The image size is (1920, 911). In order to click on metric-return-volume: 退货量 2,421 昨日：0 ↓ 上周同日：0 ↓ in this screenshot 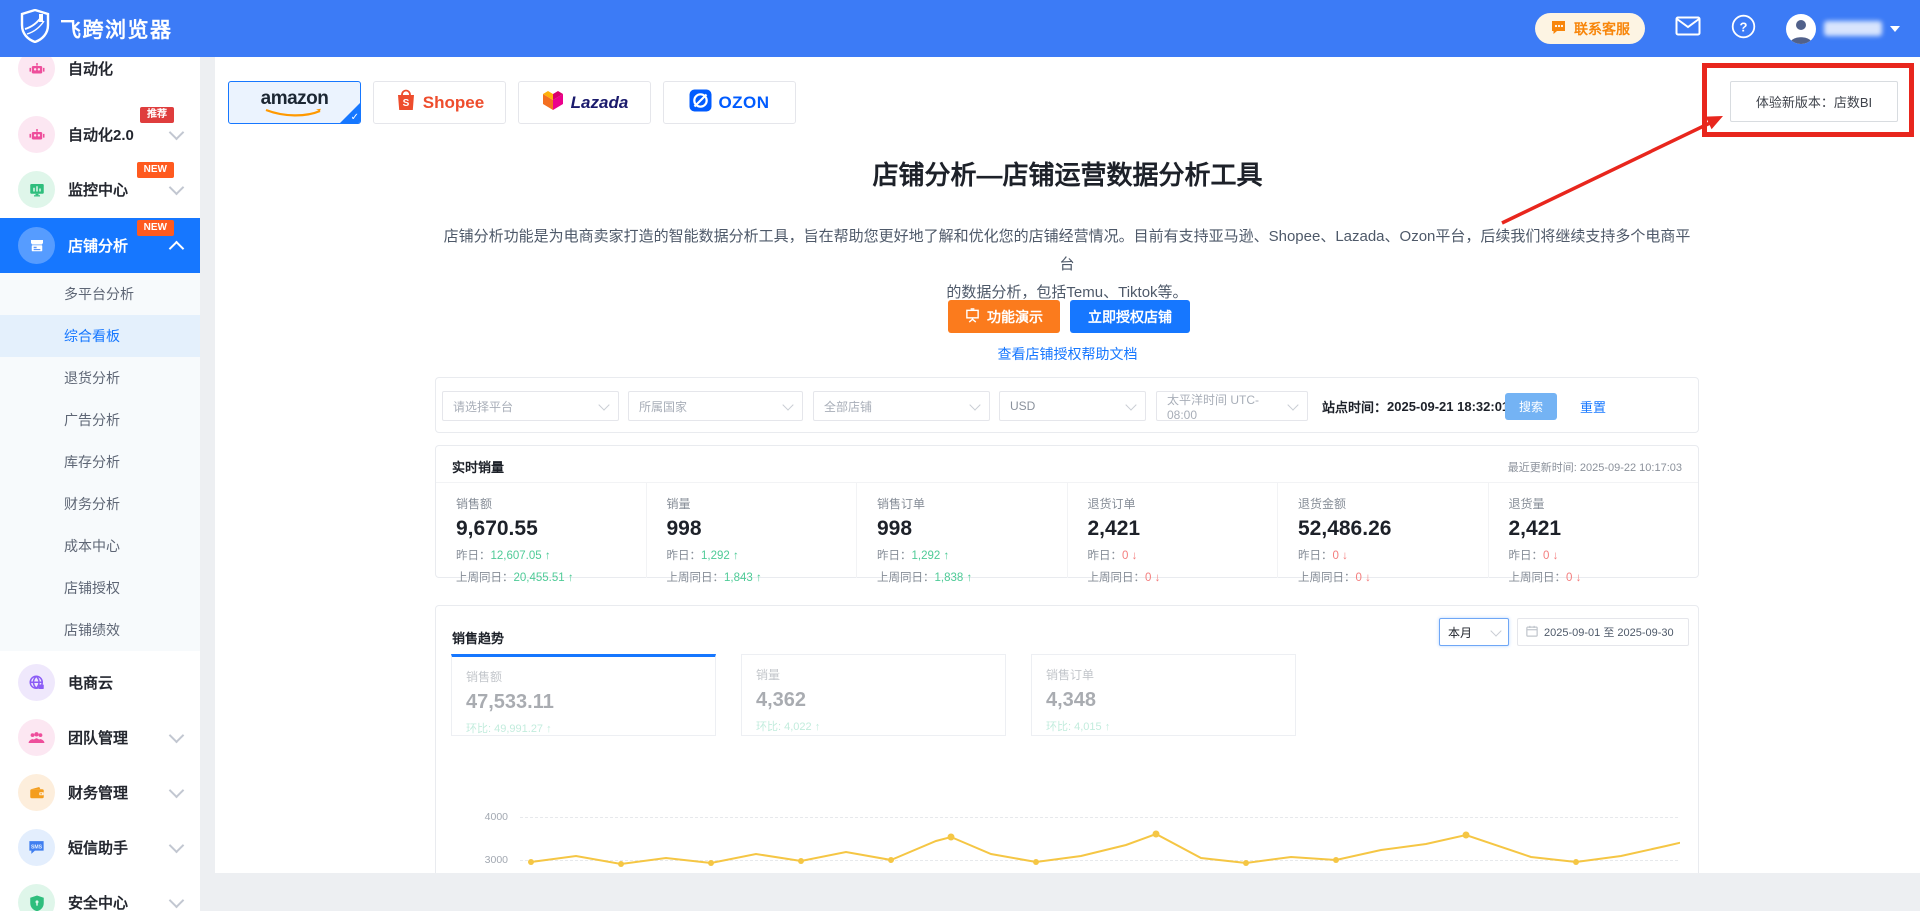, I will do `click(1593, 533)`.